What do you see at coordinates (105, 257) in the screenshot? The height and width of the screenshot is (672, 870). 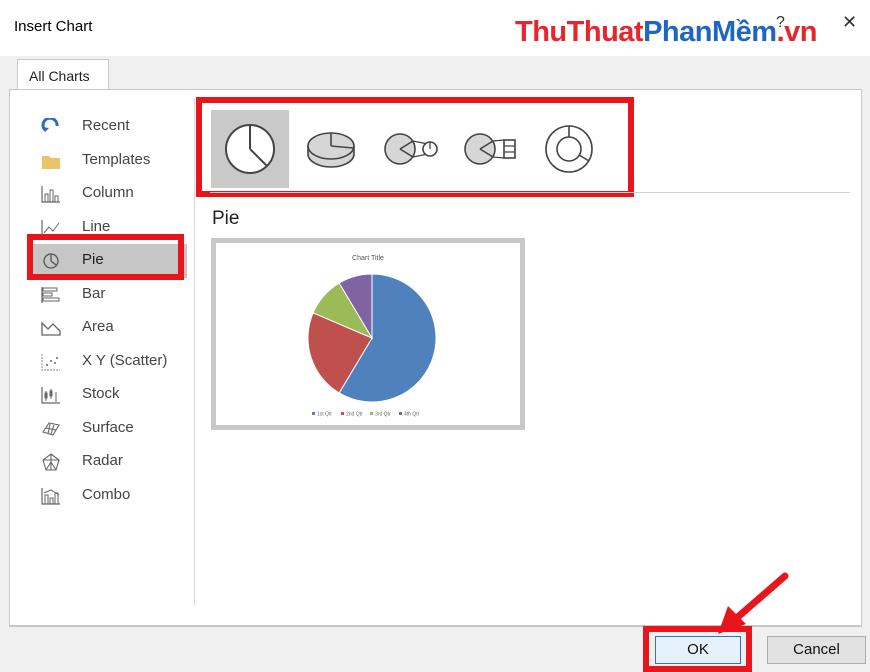 I see `highlight-box-pie-item` at bounding box center [105, 257].